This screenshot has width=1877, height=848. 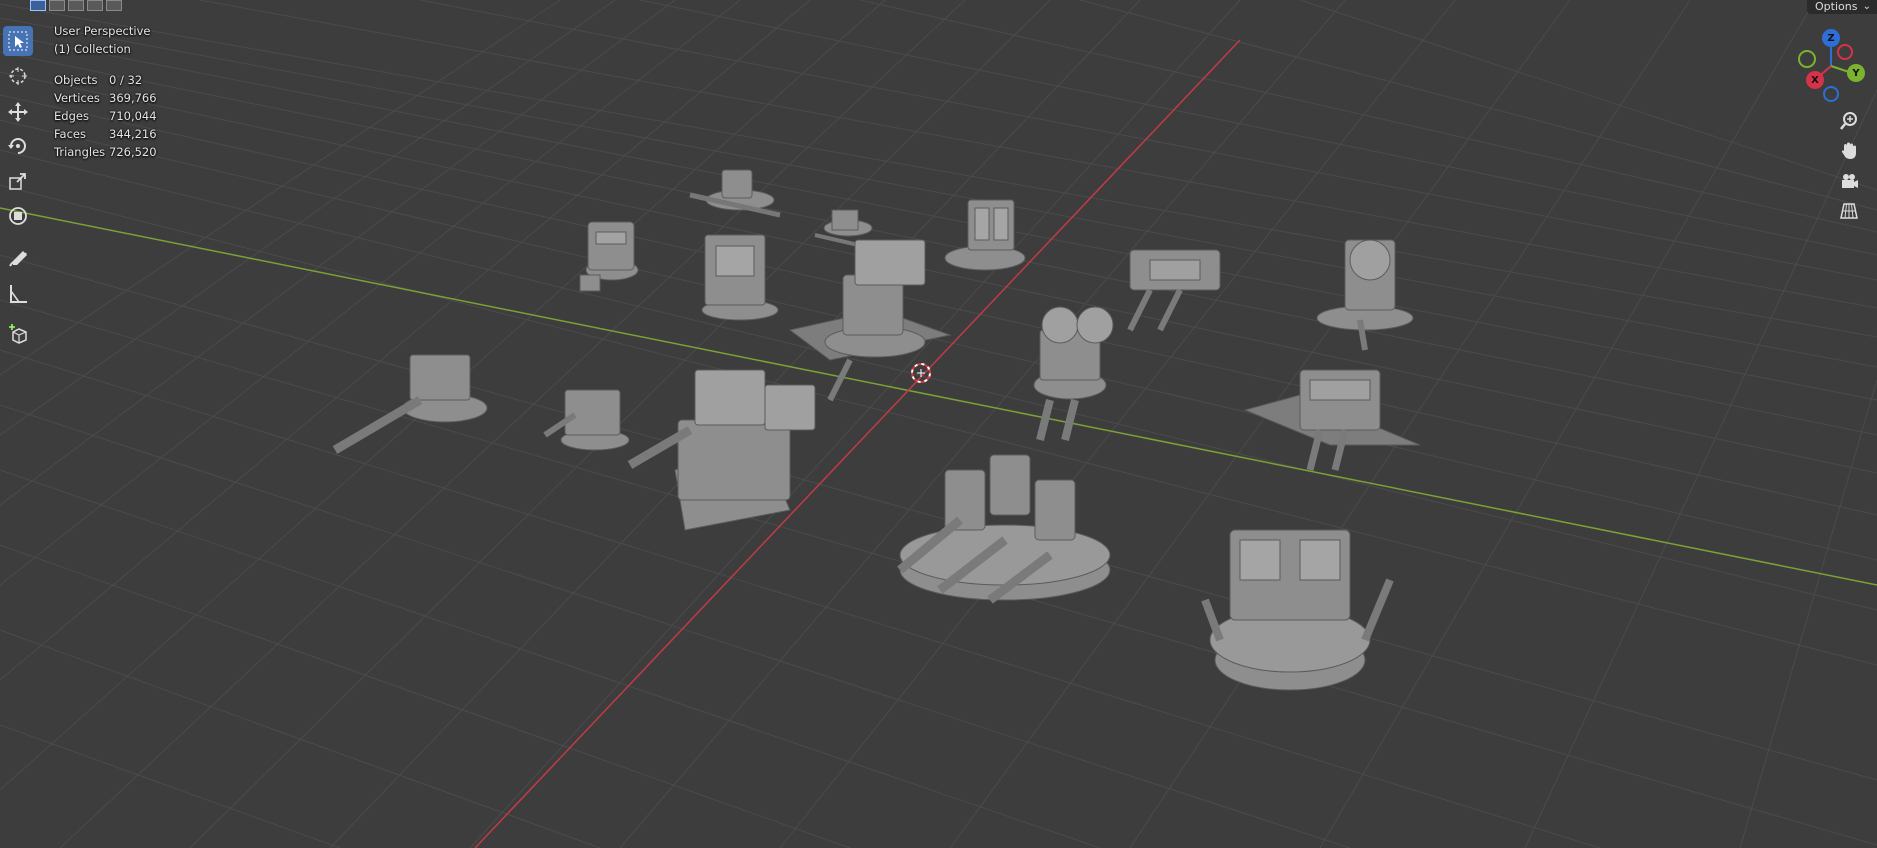 I want to click on camera-icon, so click(x=1850, y=181).